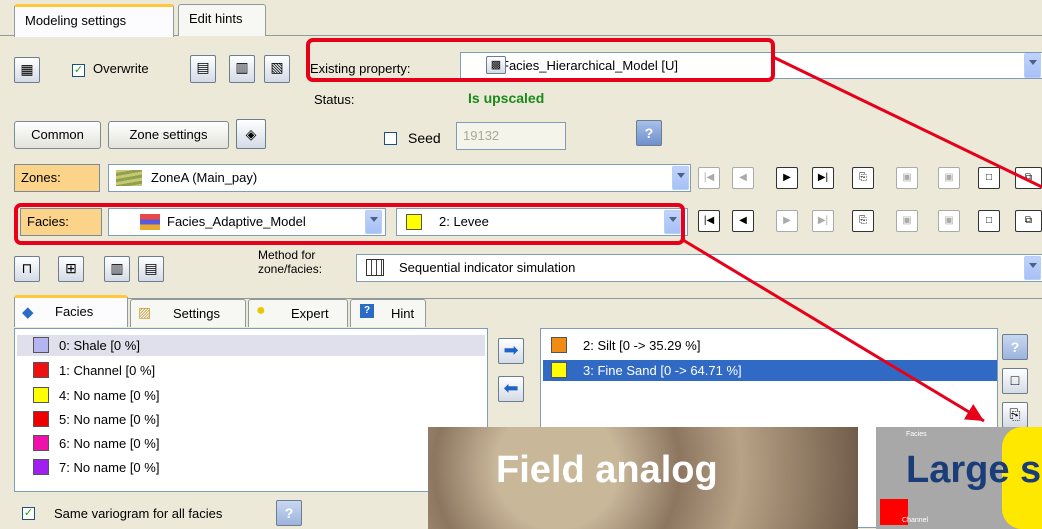 This screenshot has width=1042, height=529. I want to click on palette-icon: ▦, so click(27, 70).